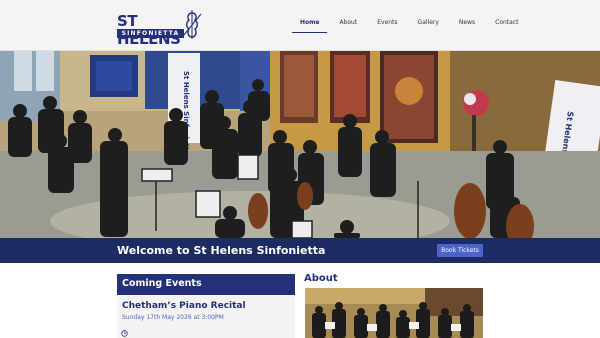 The height and width of the screenshot is (338, 600). Describe the element at coordinates (309, 24) in the screenshot. I see `nav-home: Home` at that location.